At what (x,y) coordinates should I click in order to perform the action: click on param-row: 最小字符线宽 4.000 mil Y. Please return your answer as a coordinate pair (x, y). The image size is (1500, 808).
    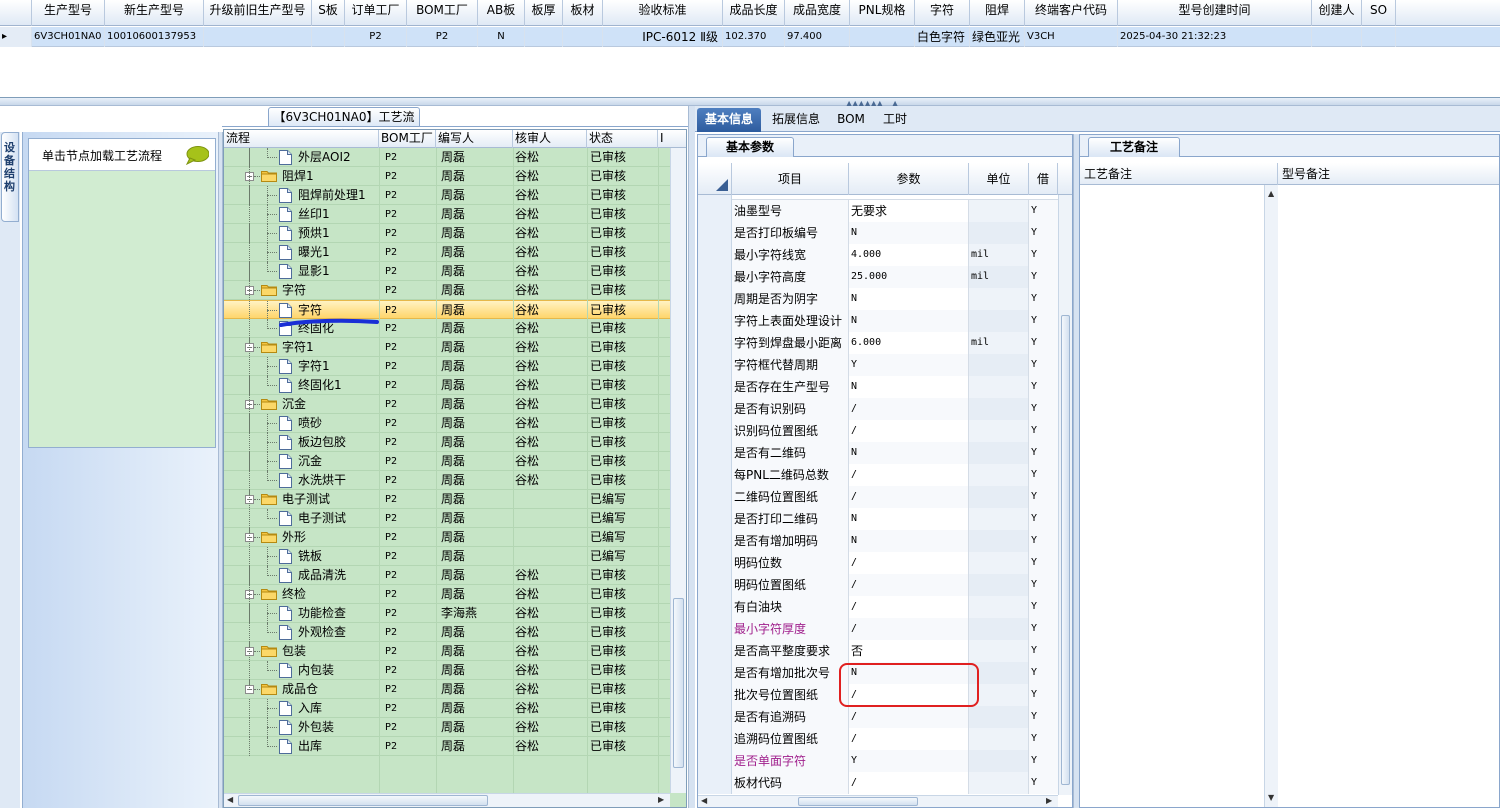
    Looking at the image, I should click on (878, 255).